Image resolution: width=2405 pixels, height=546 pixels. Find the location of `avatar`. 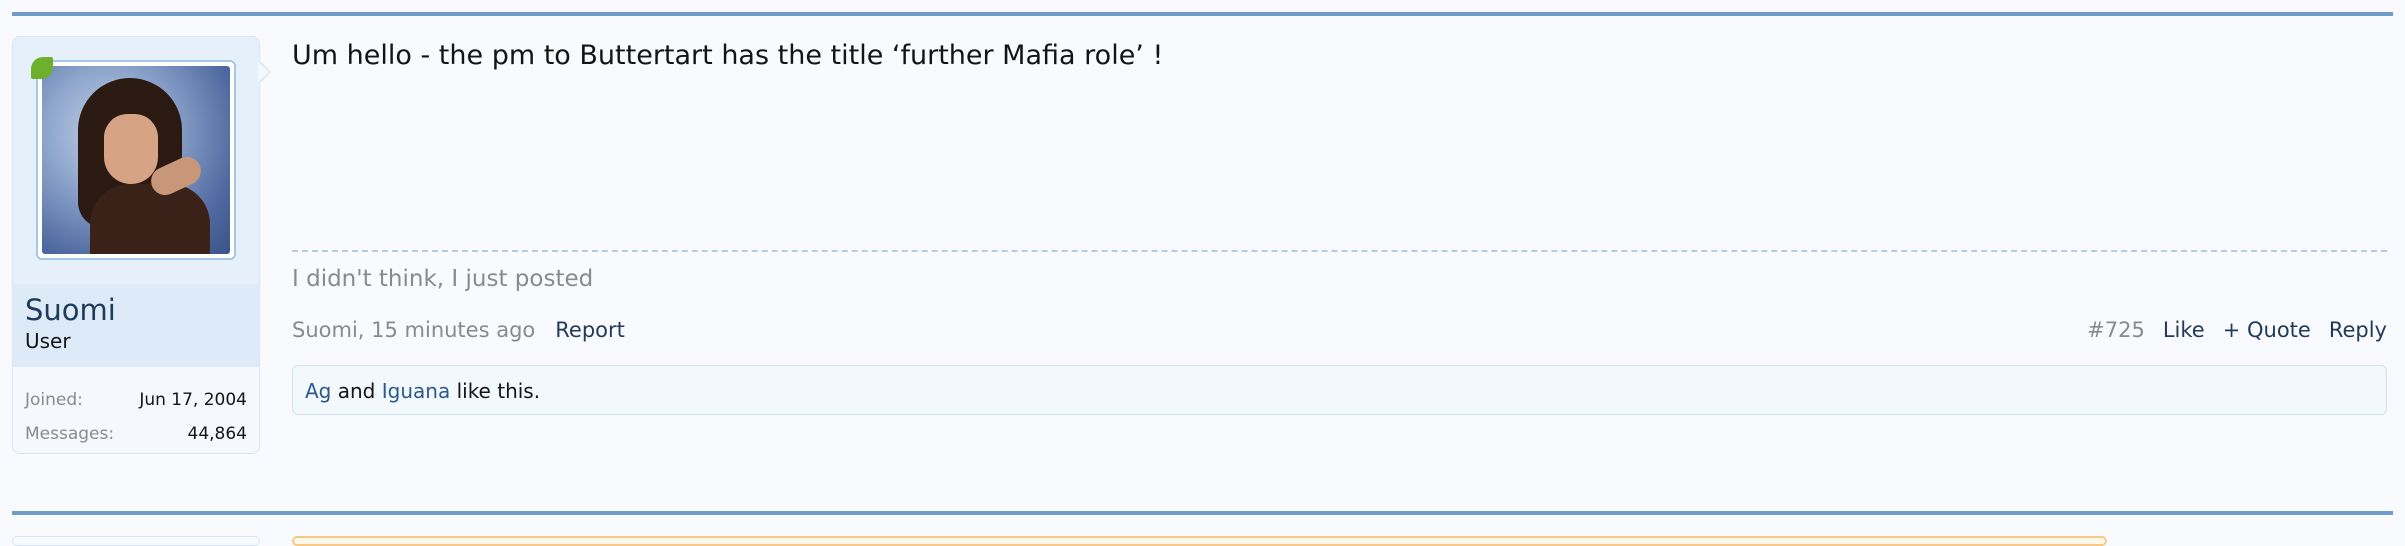

avatar is located at coordinates (136, 160).